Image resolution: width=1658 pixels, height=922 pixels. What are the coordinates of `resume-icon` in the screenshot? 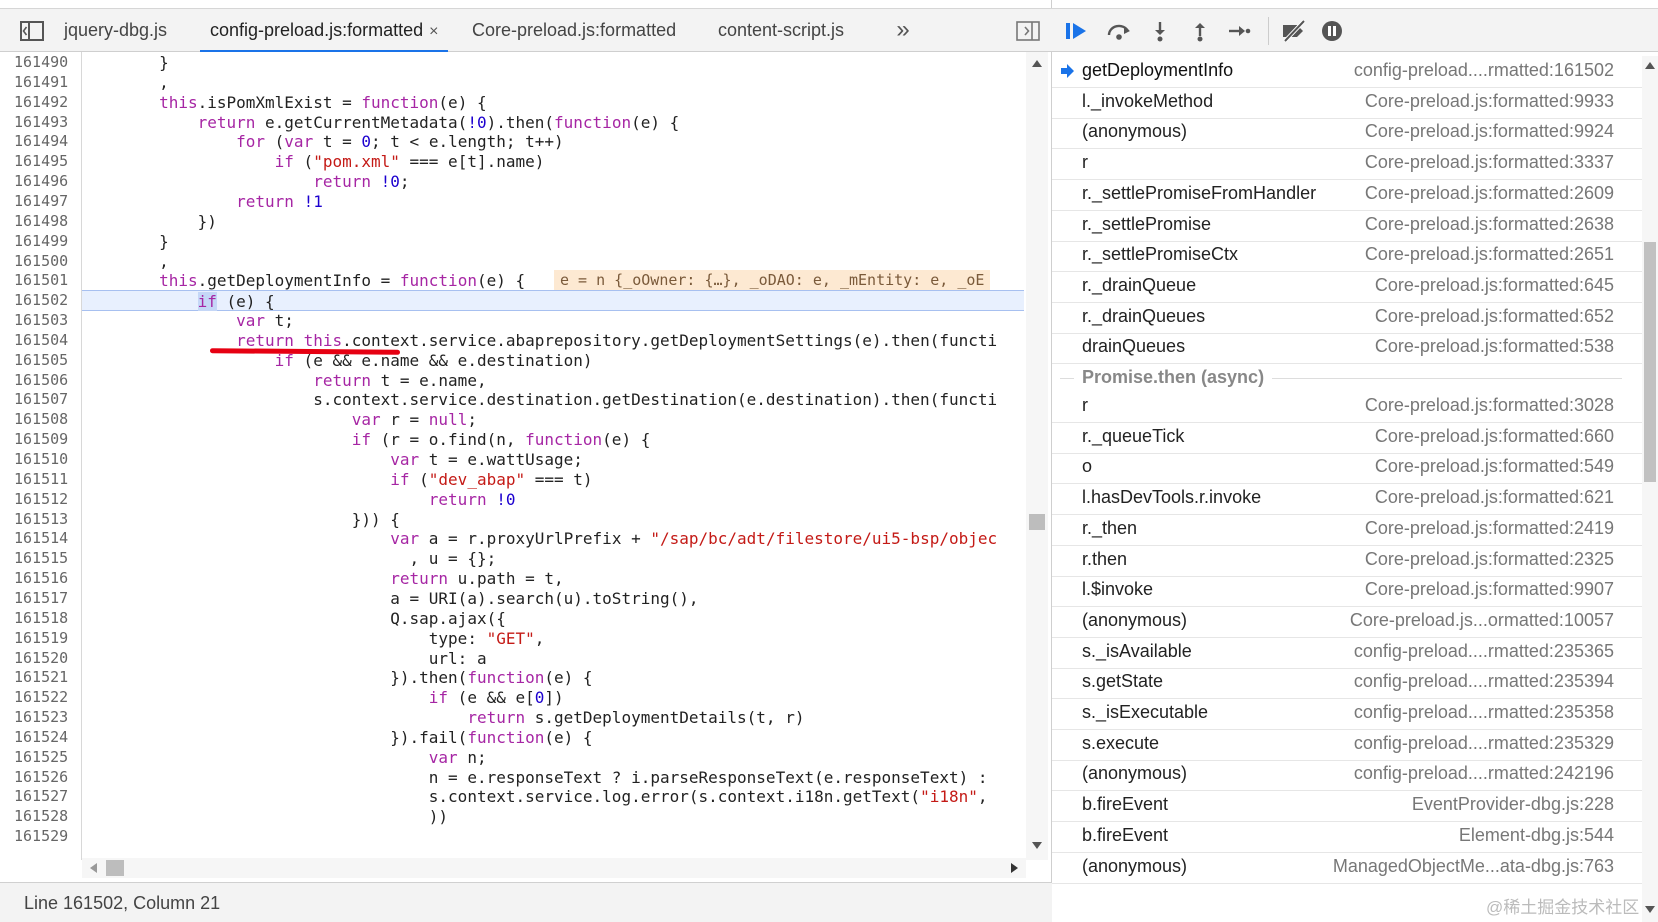 It's located at (1077, 31).